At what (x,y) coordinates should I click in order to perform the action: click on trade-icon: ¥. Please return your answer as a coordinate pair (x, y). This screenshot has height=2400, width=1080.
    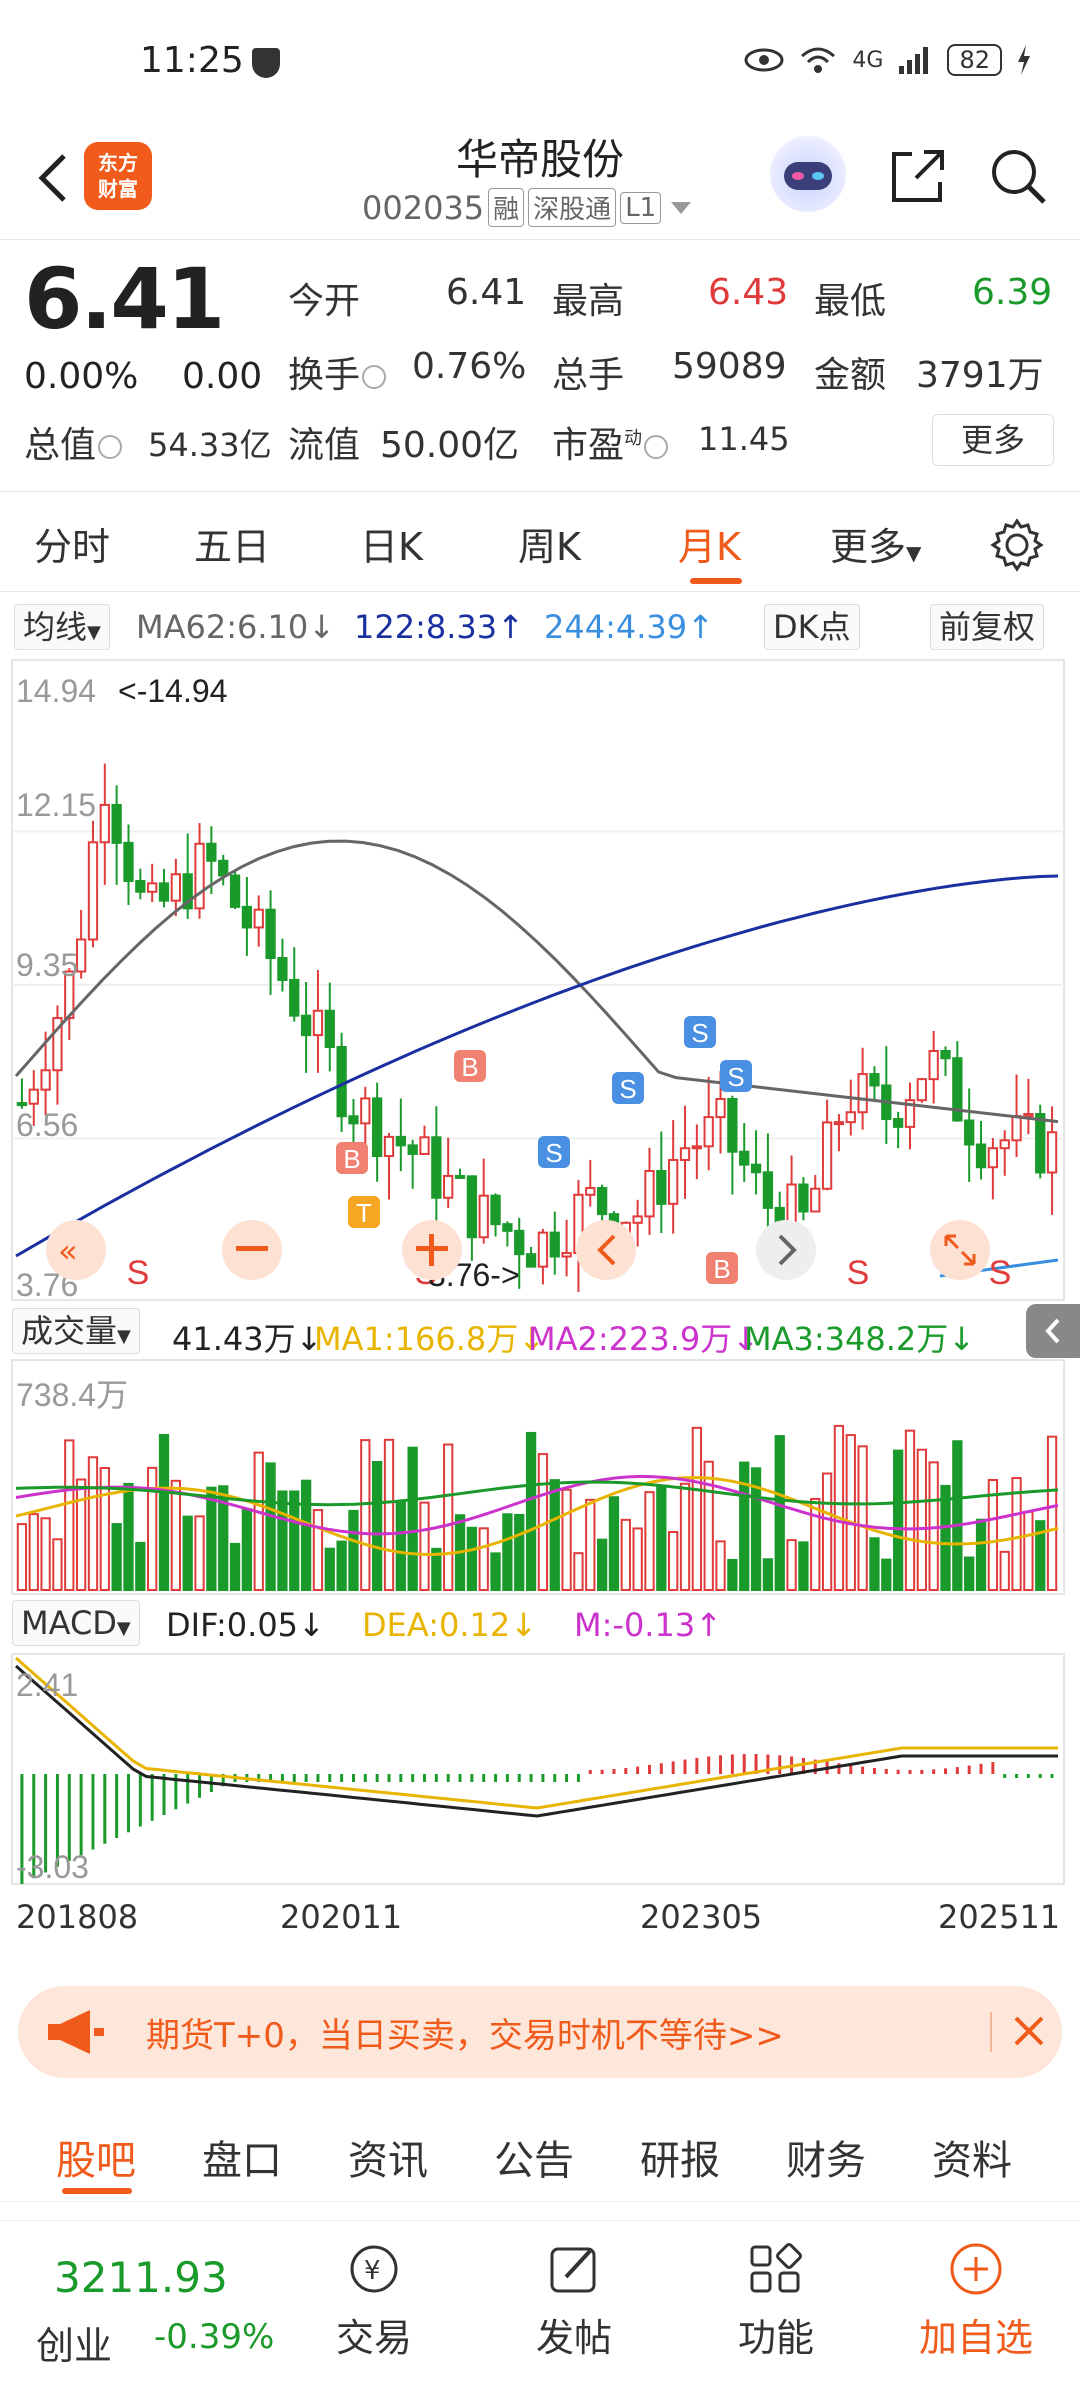
    Looking at the image, I should click on (374, 2269).